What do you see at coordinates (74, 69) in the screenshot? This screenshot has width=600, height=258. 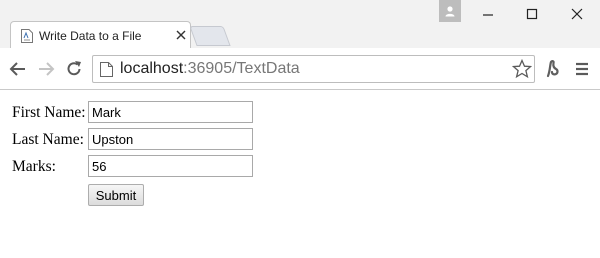 I see `reload-icon` at bounding box center [74, 69].